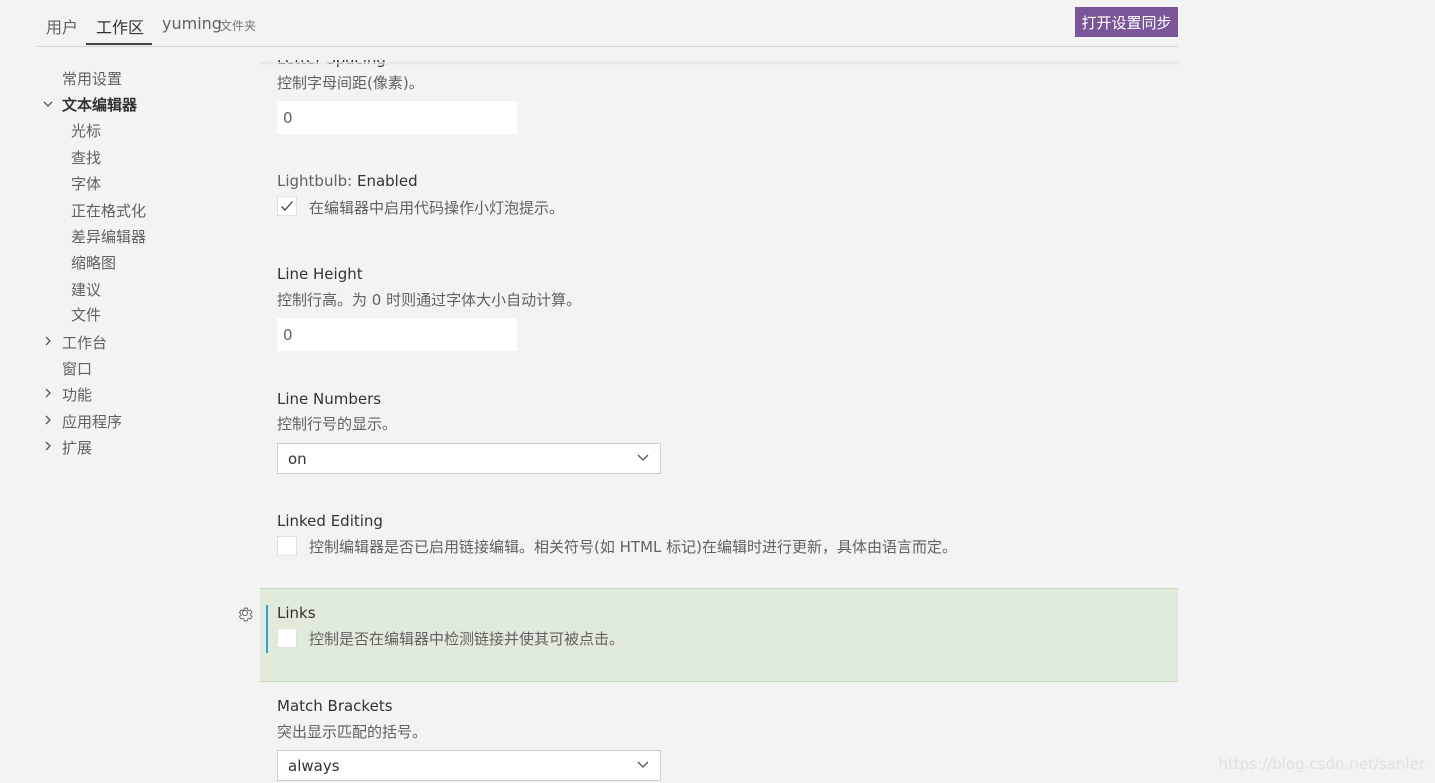  What do you see at coordinates (437, 208) in the screenshot?
I see `setting-desc-lightbulb-enabled: 在编辑器中启用代码操作小灯泡提示。` at bounding box center [437, 208].